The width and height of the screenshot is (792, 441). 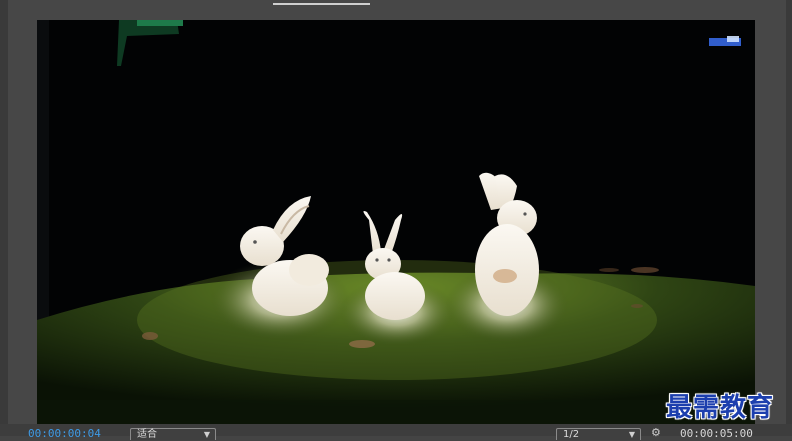 I want to click on playback-resolution-label: 1/2, so click(x=571, y=434).